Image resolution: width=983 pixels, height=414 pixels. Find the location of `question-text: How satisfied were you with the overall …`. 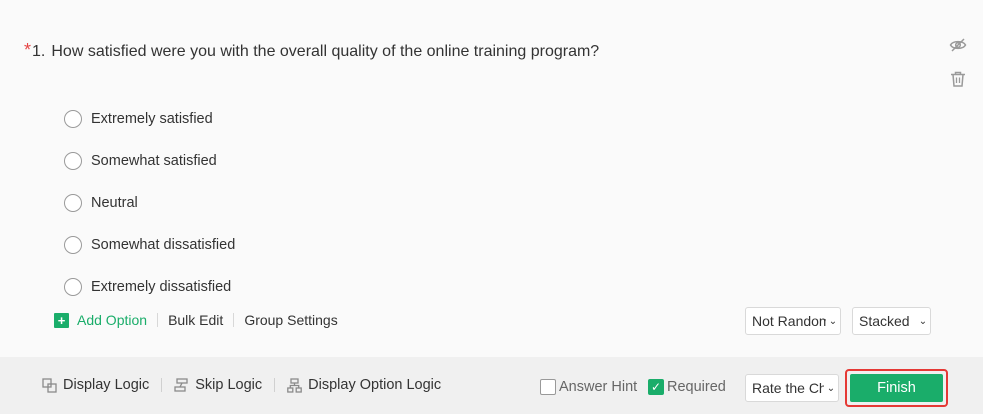

question-text: How satisfied were you with the overall … is located at coordinates (325, 51).